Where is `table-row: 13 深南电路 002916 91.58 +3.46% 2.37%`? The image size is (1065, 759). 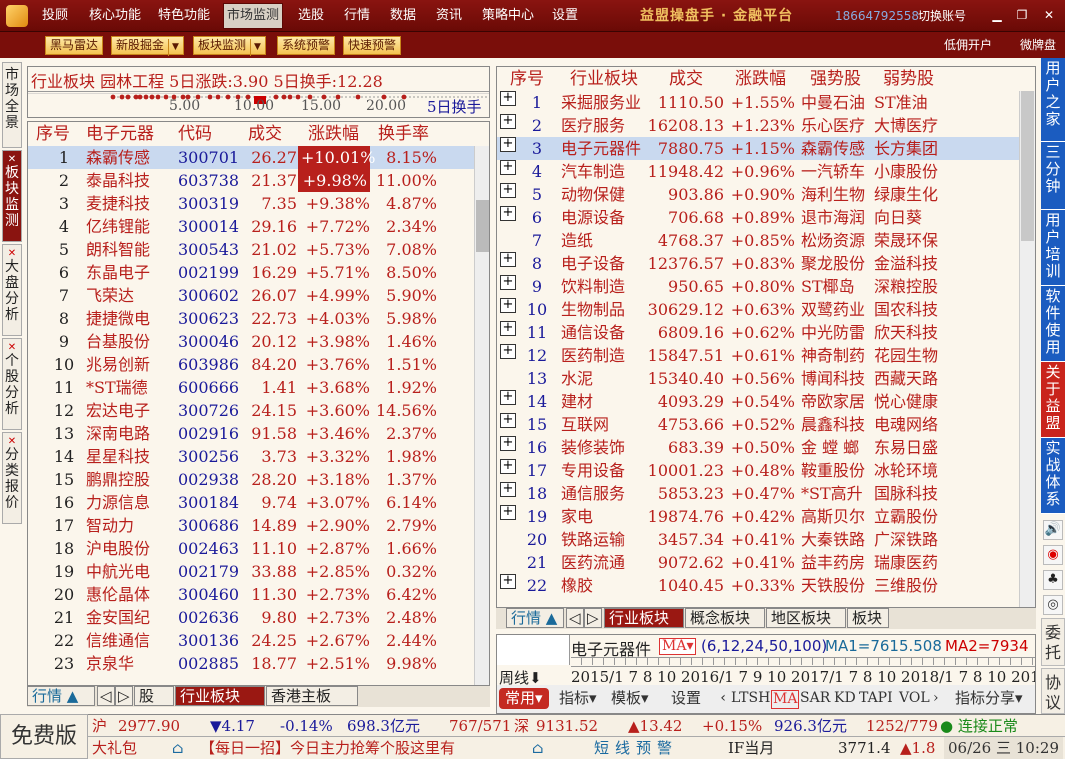
table-row: 13 深南电路 002916 91.58 +3.46% 2.37% is located at coordinates (251, 433).